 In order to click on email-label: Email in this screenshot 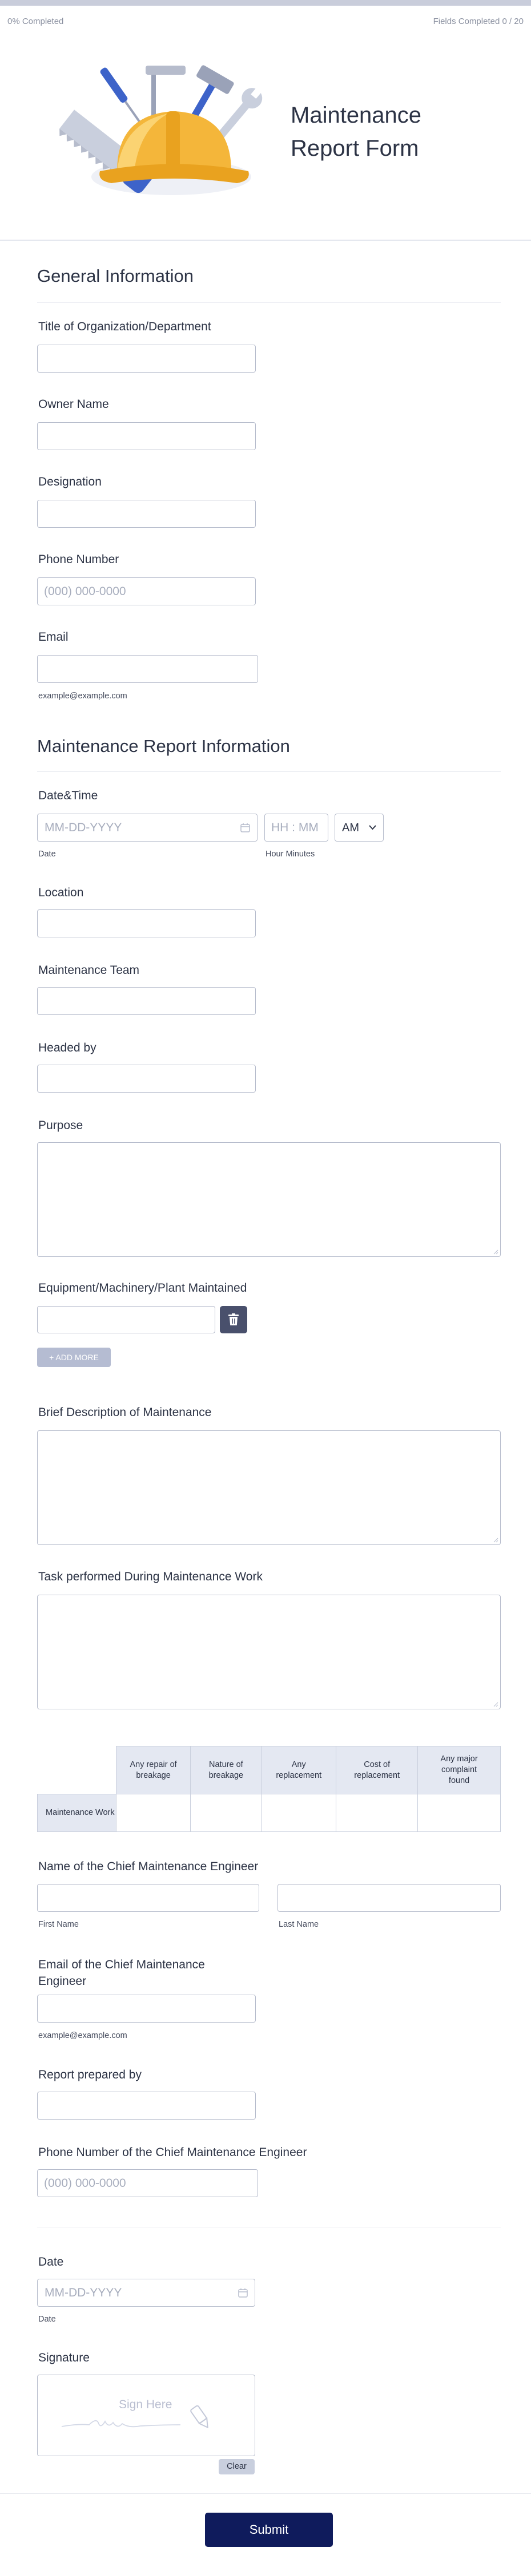, I will do `click(53, 637)`.